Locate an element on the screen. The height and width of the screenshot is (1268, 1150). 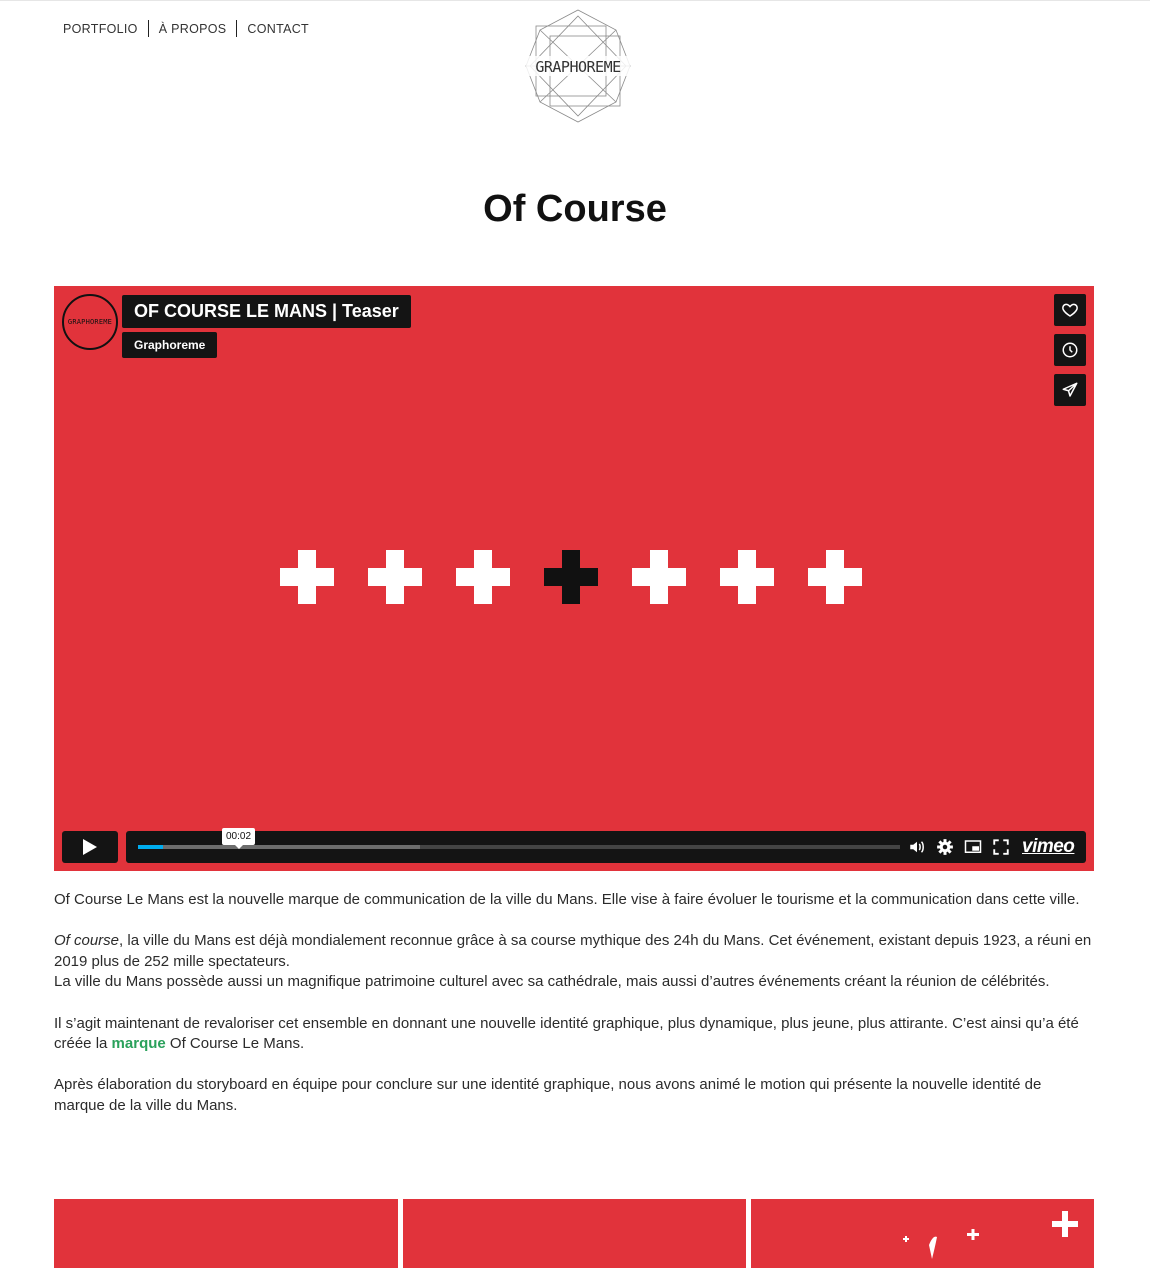
gear-icon is located at coordinates (945, 847).